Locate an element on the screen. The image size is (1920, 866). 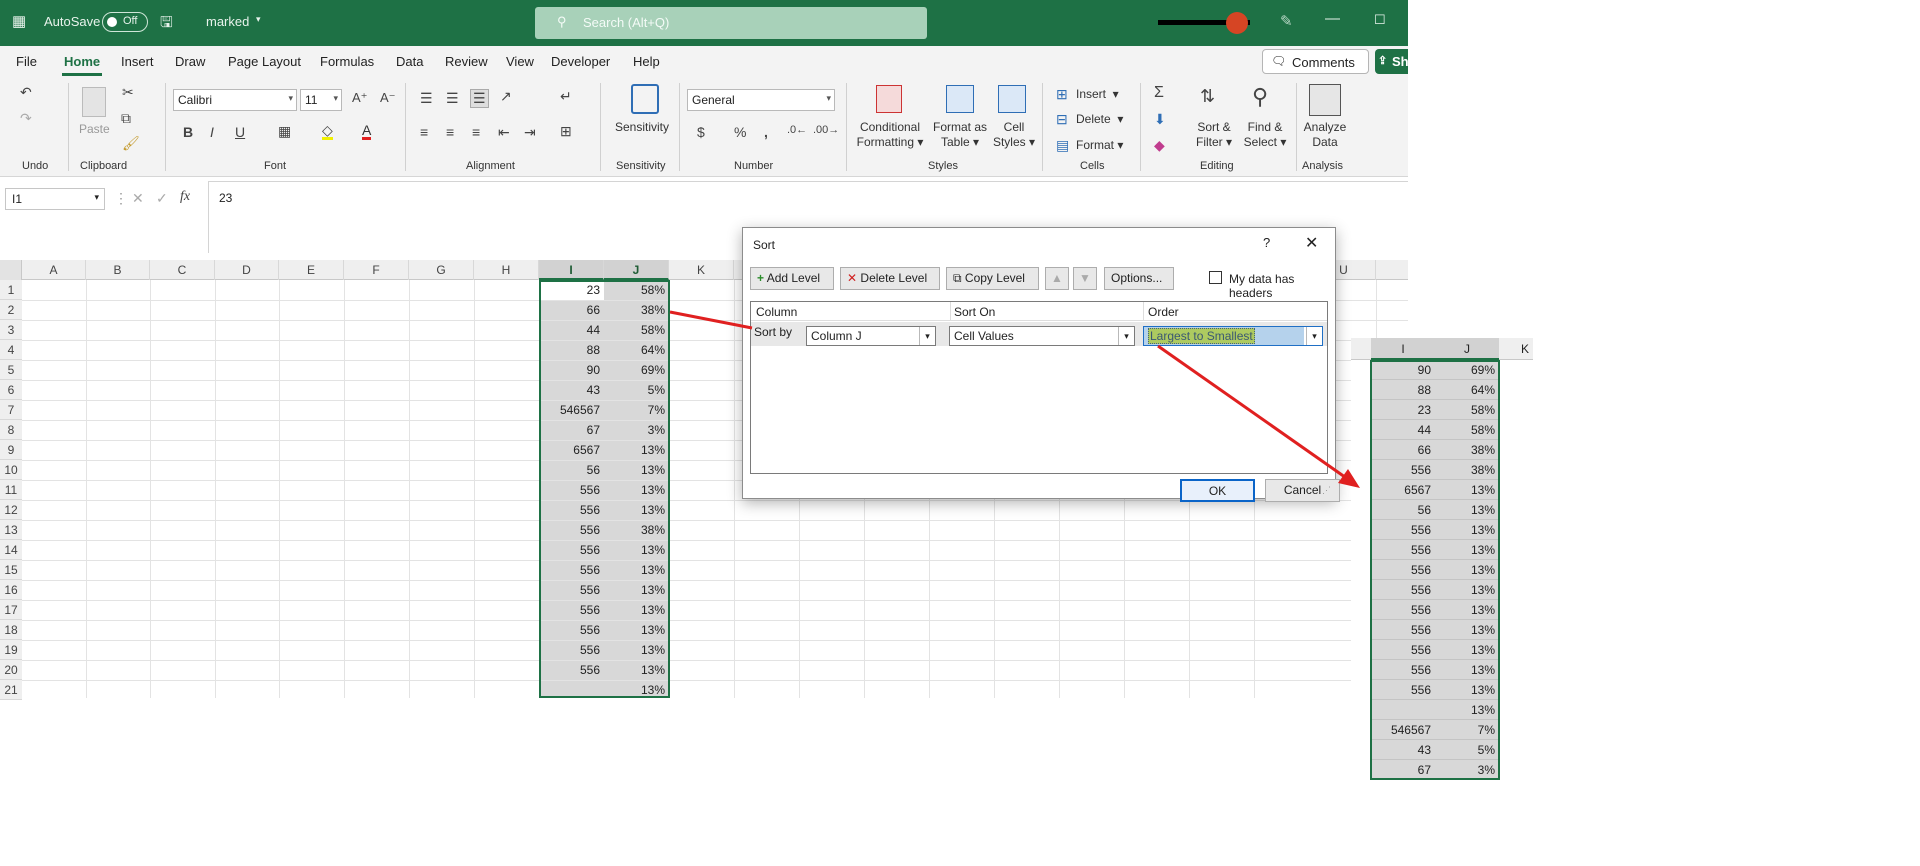
arrow-to-dialog is located at coordinates (711, 320).